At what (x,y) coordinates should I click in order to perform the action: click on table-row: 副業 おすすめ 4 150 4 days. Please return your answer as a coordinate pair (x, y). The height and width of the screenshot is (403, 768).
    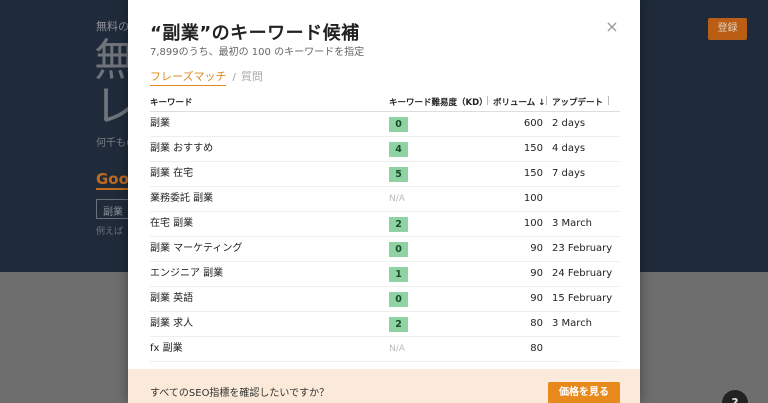
    Looking at the image, I should click on (385, 149).